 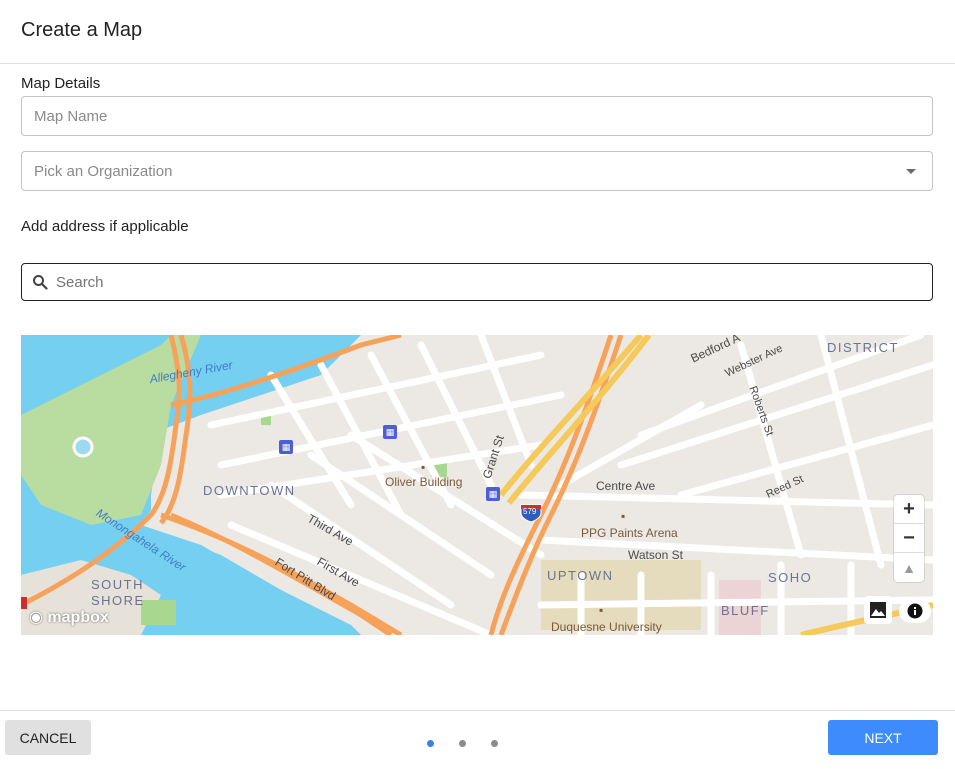 What do you see at coordinates (655, 555) in the screenshot?
I see `map-label-watson-st: Watson St` at bounding box center [655, 555].